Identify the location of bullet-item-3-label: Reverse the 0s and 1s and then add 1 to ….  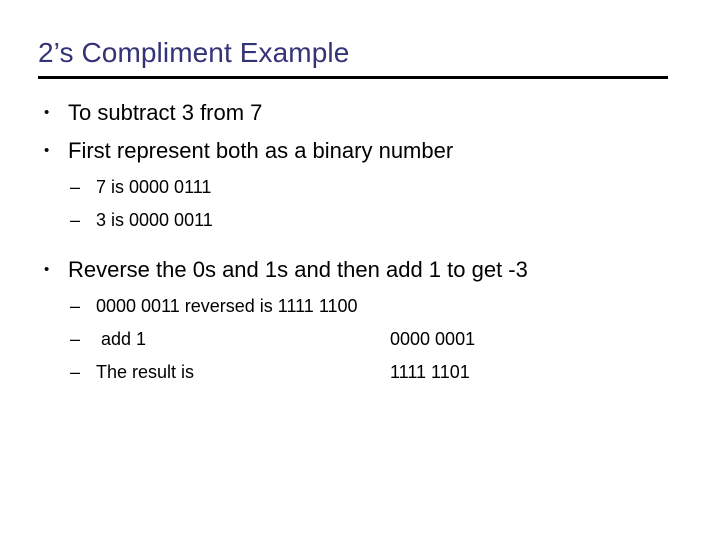
(298, 269).